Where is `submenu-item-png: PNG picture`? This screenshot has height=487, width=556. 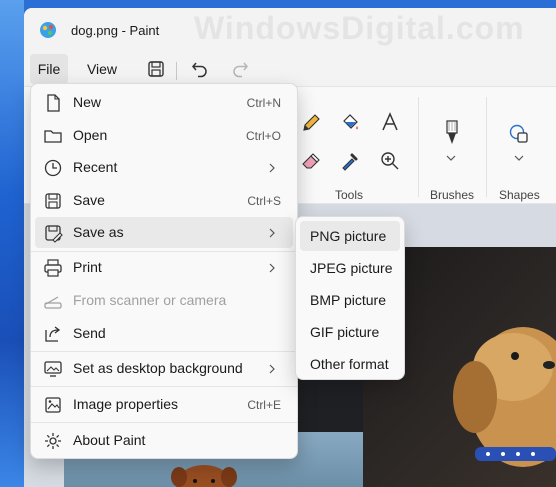
submenu-item-png: PNG picture is located at coordinates (350, 236).